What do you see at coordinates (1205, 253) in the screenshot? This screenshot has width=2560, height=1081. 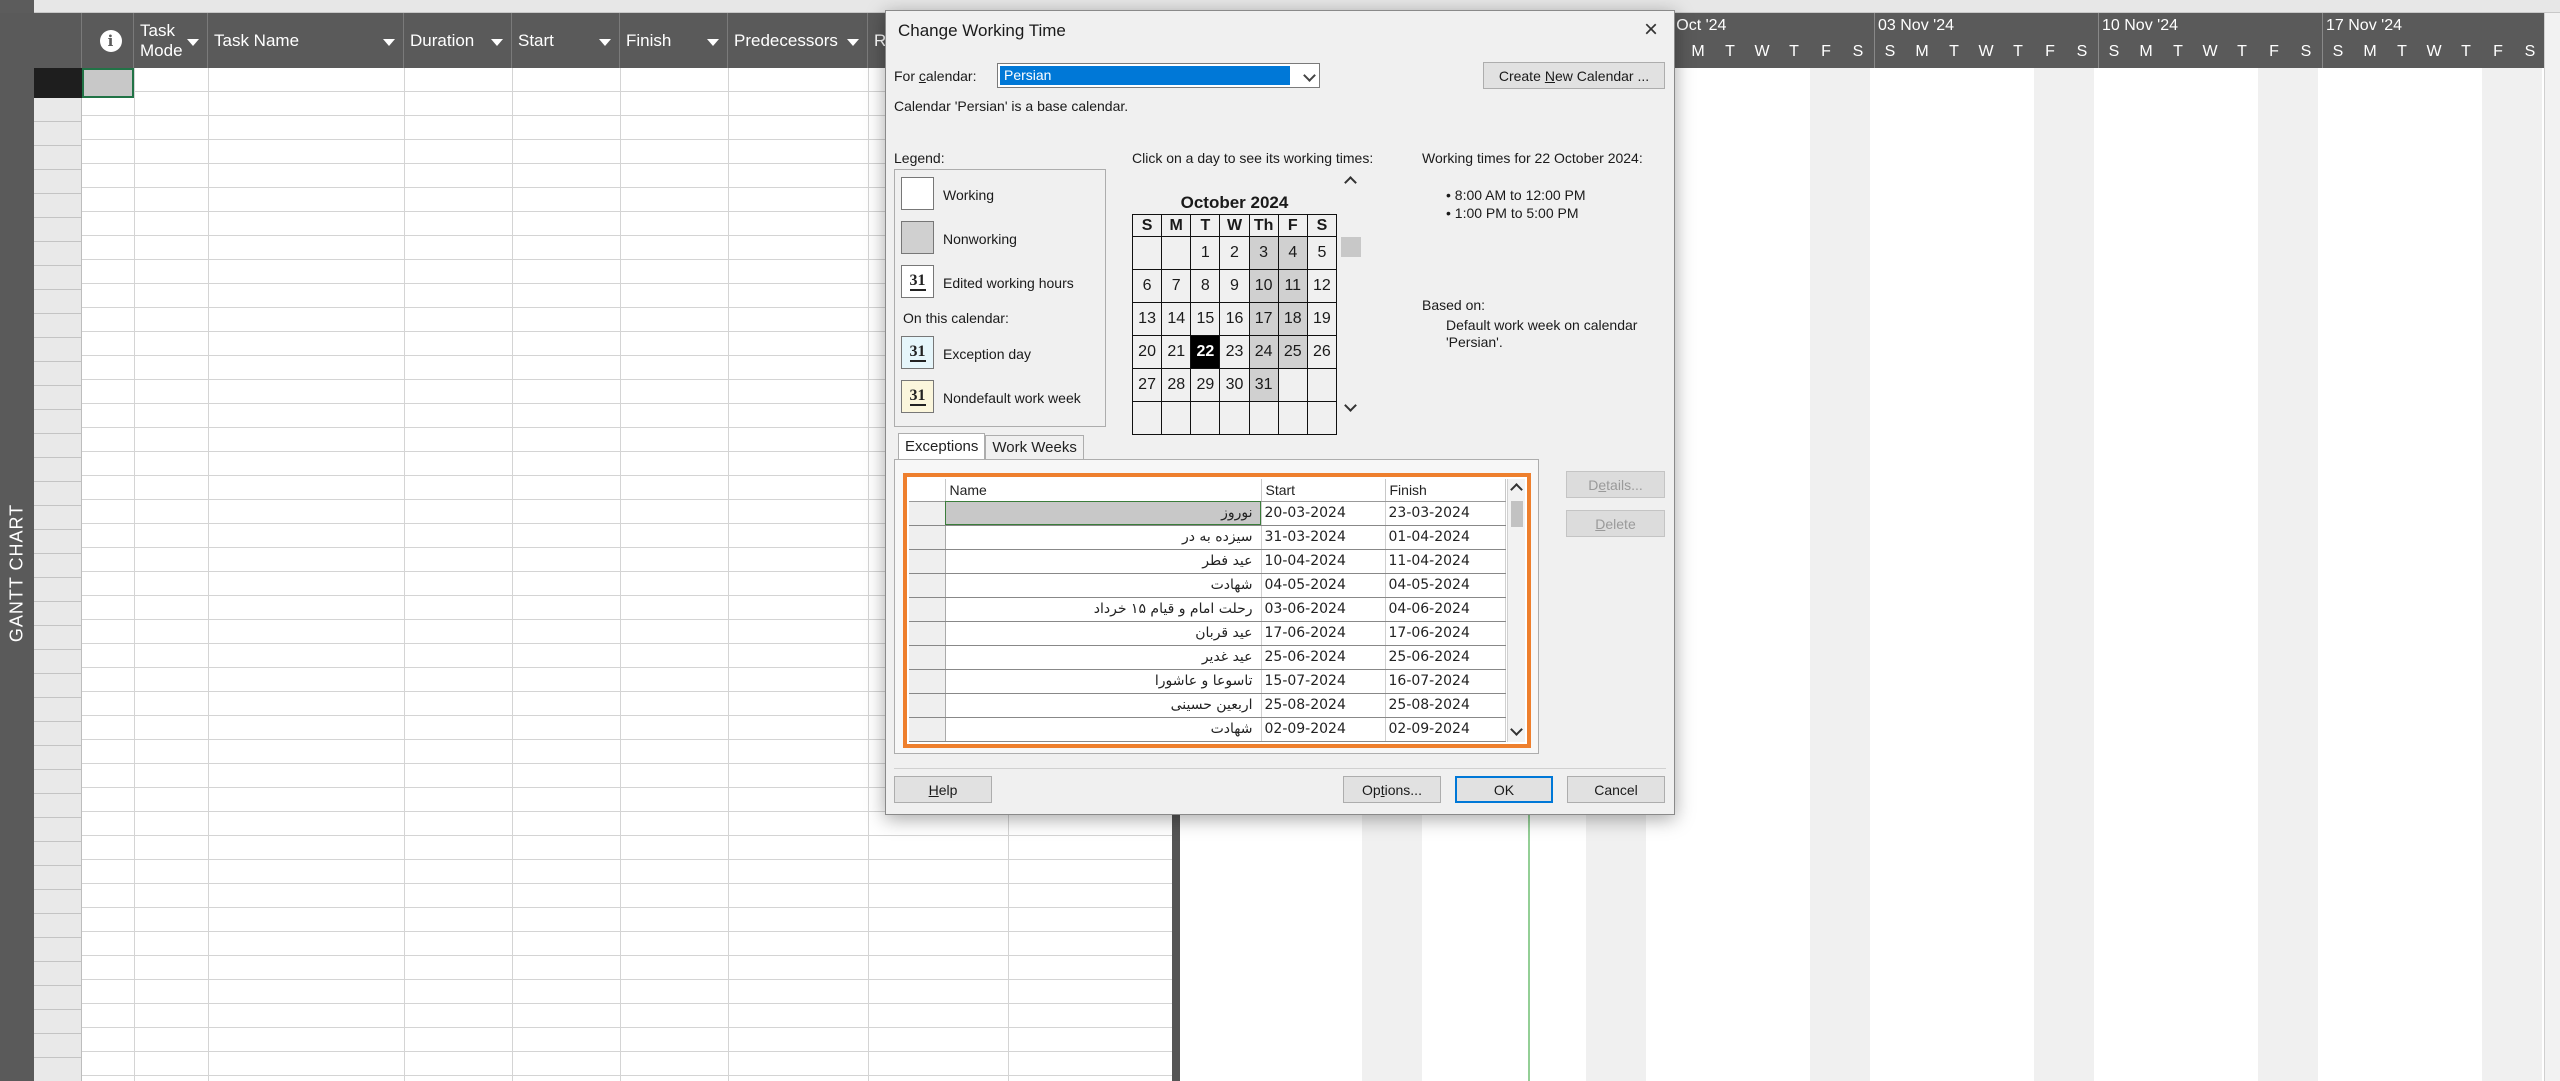 I see `calendar-day: 1` at bounding box center [1205, 253].